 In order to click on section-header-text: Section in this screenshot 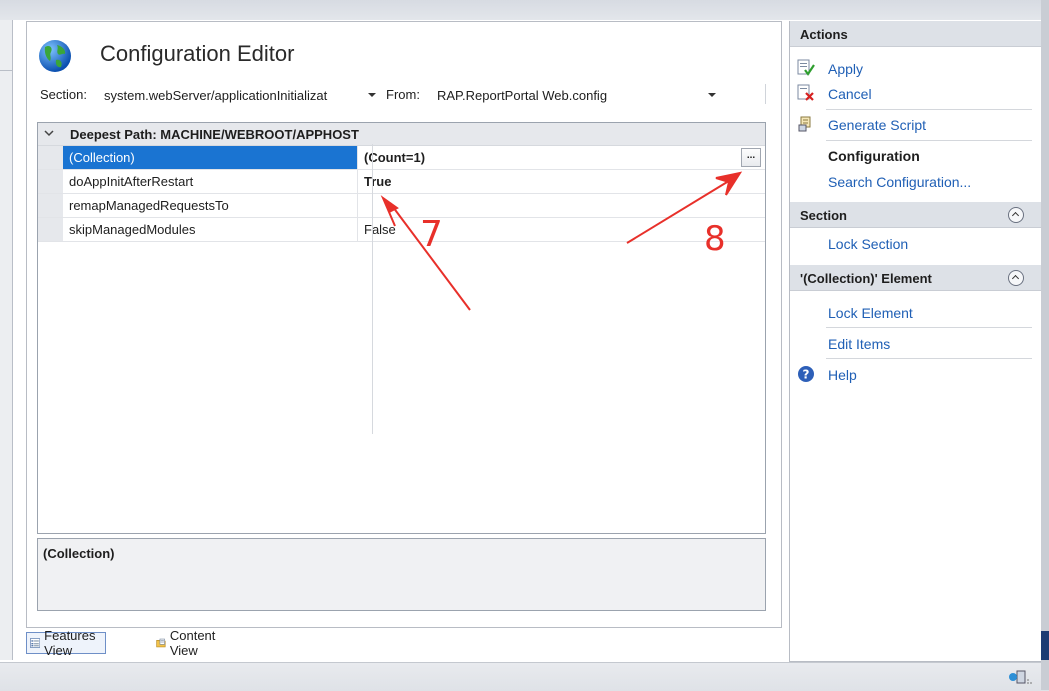, I will do `click(823, 215)`.